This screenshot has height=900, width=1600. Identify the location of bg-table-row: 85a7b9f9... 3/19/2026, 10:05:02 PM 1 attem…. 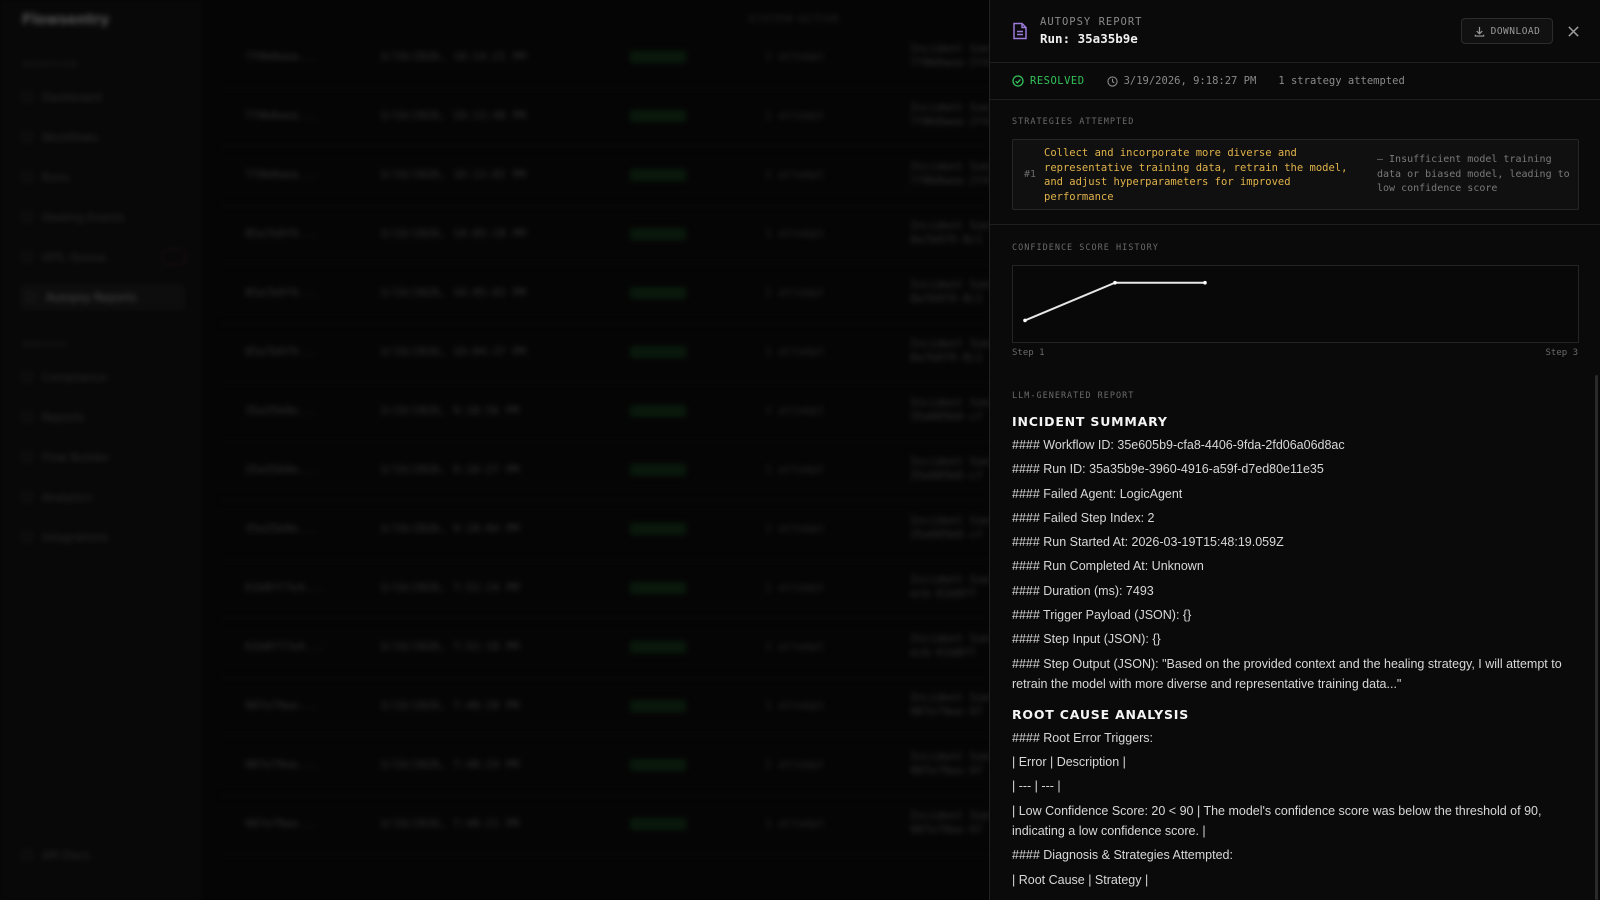
(605, 295).